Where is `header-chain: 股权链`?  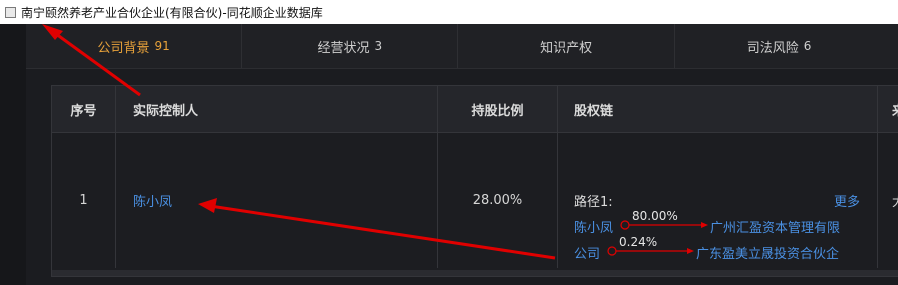 header-chain: 股权链 is located at coordinates (718, 109).